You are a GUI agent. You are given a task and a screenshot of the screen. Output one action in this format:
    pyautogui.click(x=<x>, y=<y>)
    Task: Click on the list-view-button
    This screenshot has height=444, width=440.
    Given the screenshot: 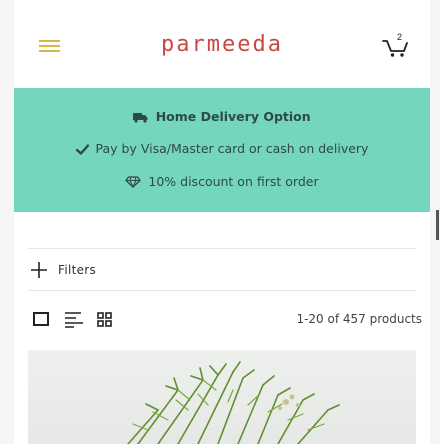 What is the action you would take?
    pyautogui.click(x=74, y=320)
    